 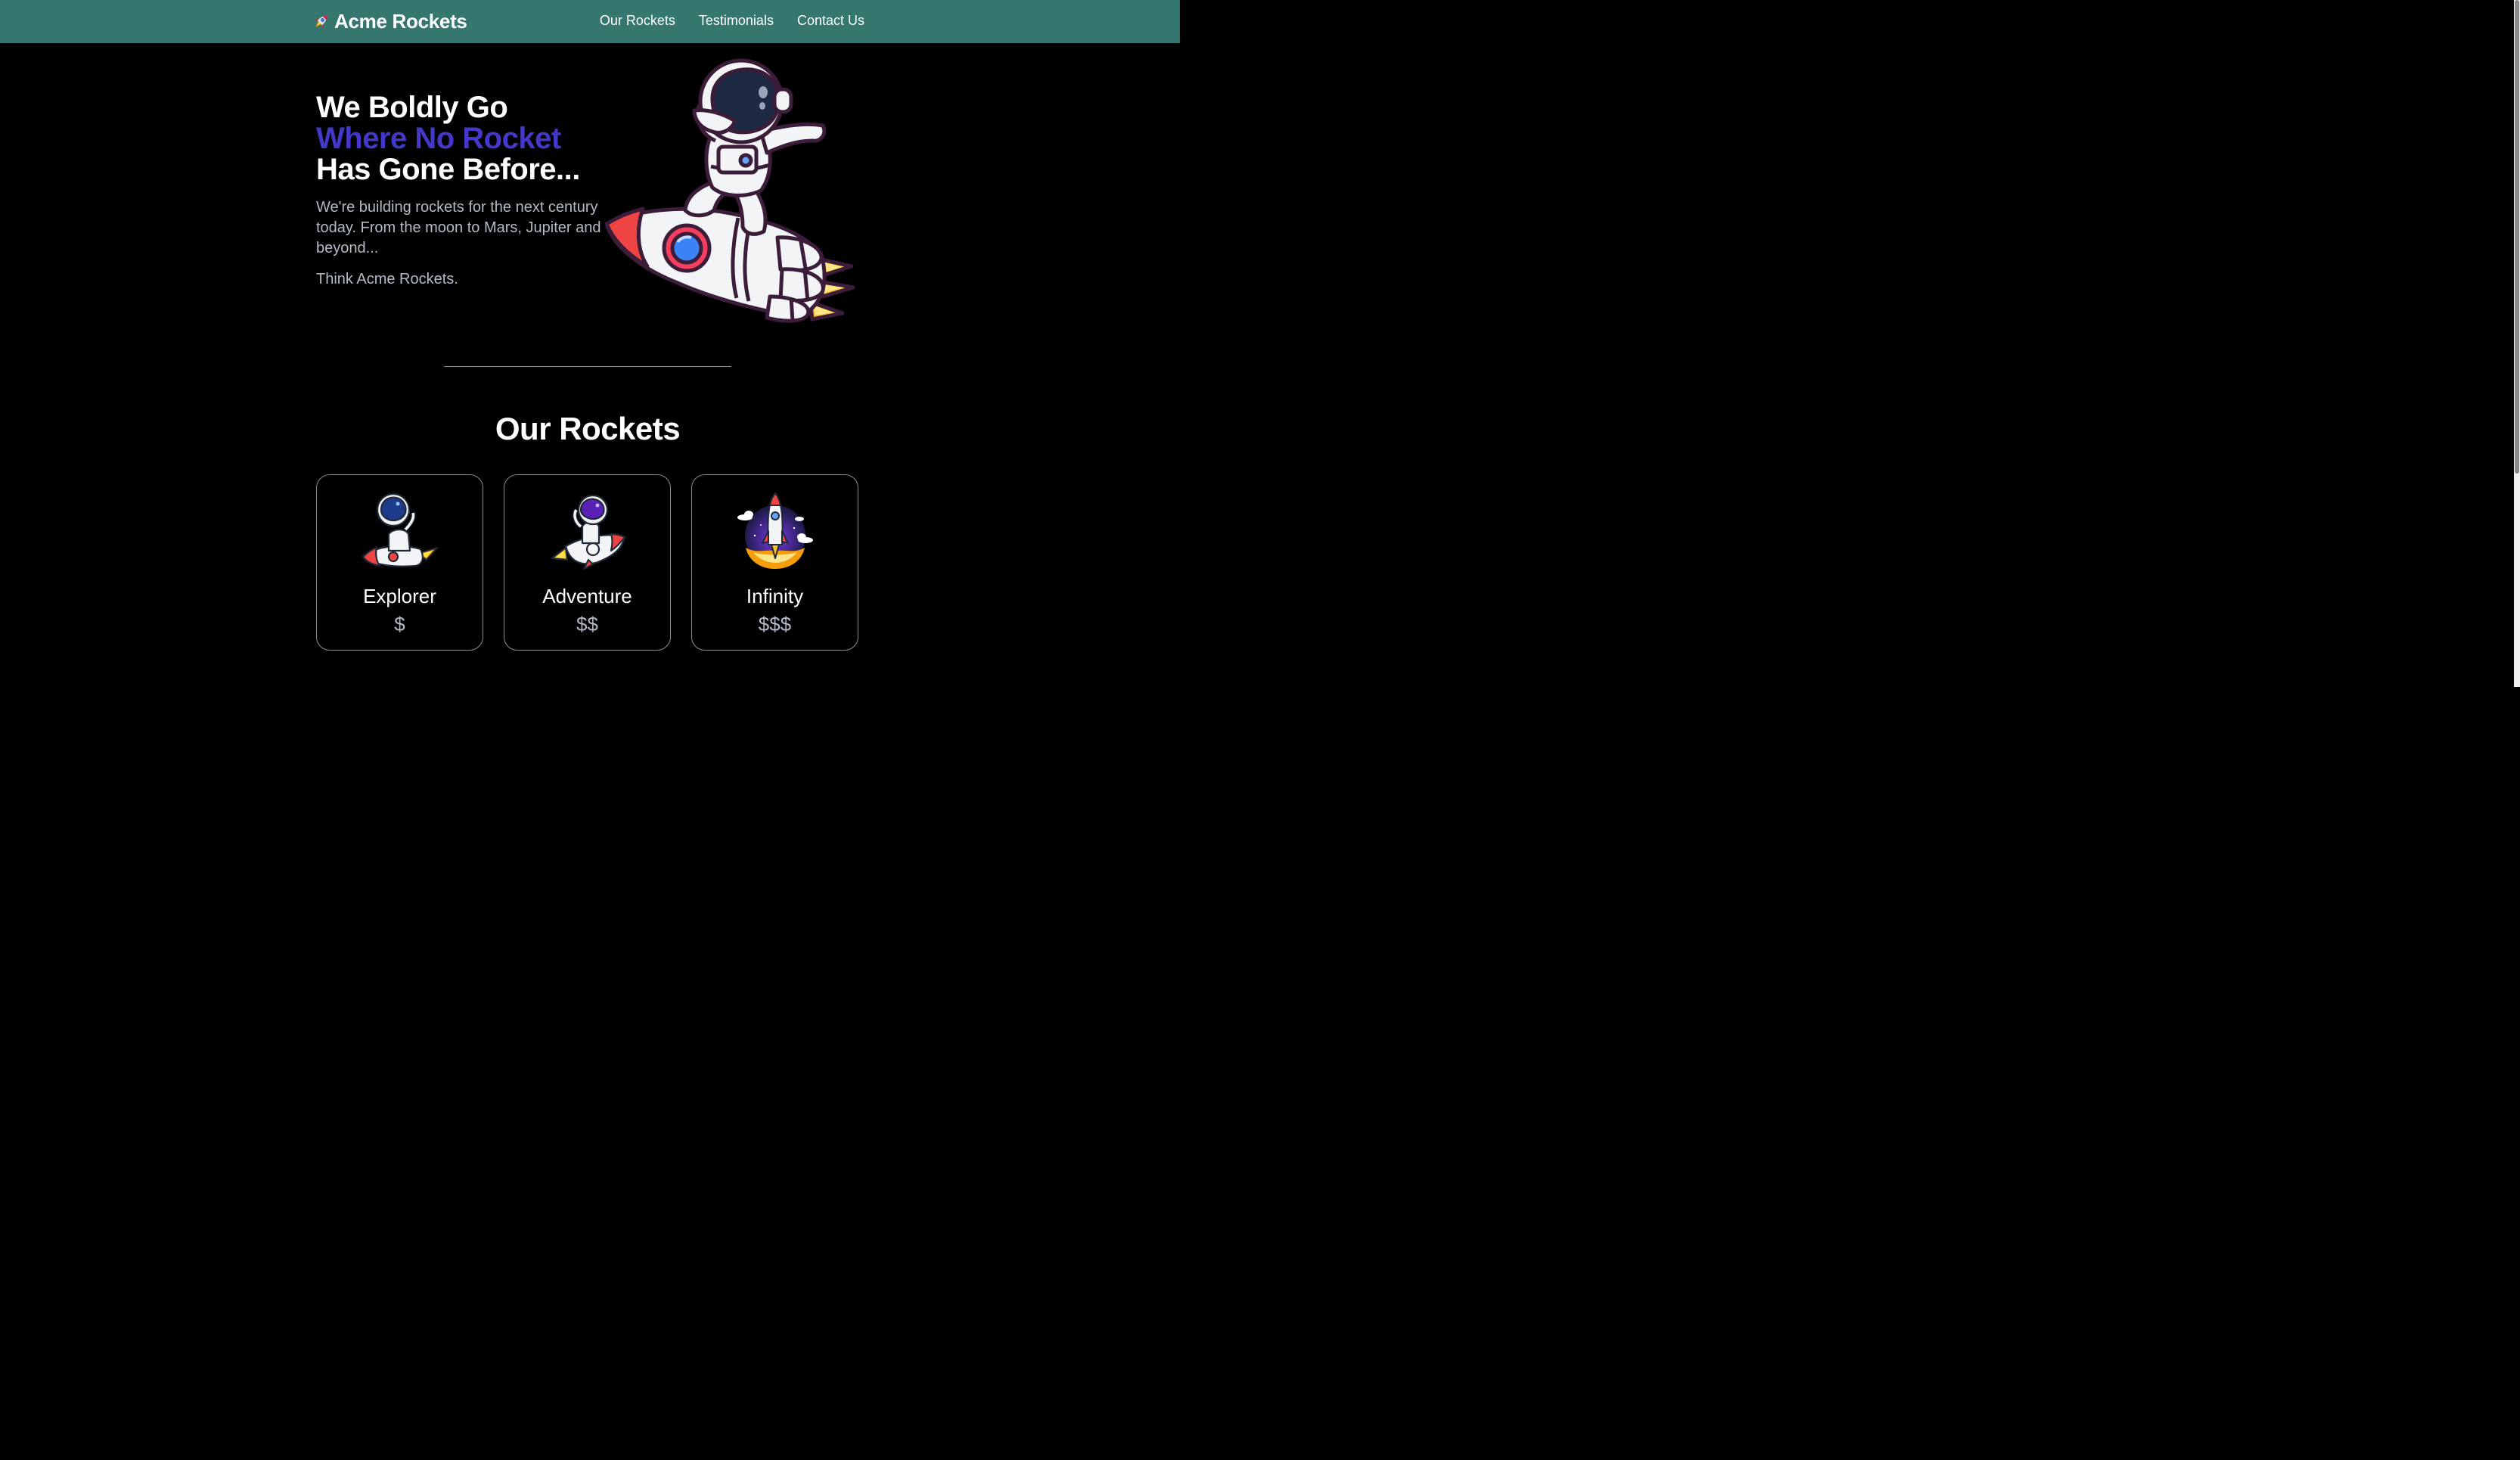 What do you see at coordinates (400, 21) in the screenshot?
I see `brand-name: Acme Rockets` at bounding box center [400, 21].